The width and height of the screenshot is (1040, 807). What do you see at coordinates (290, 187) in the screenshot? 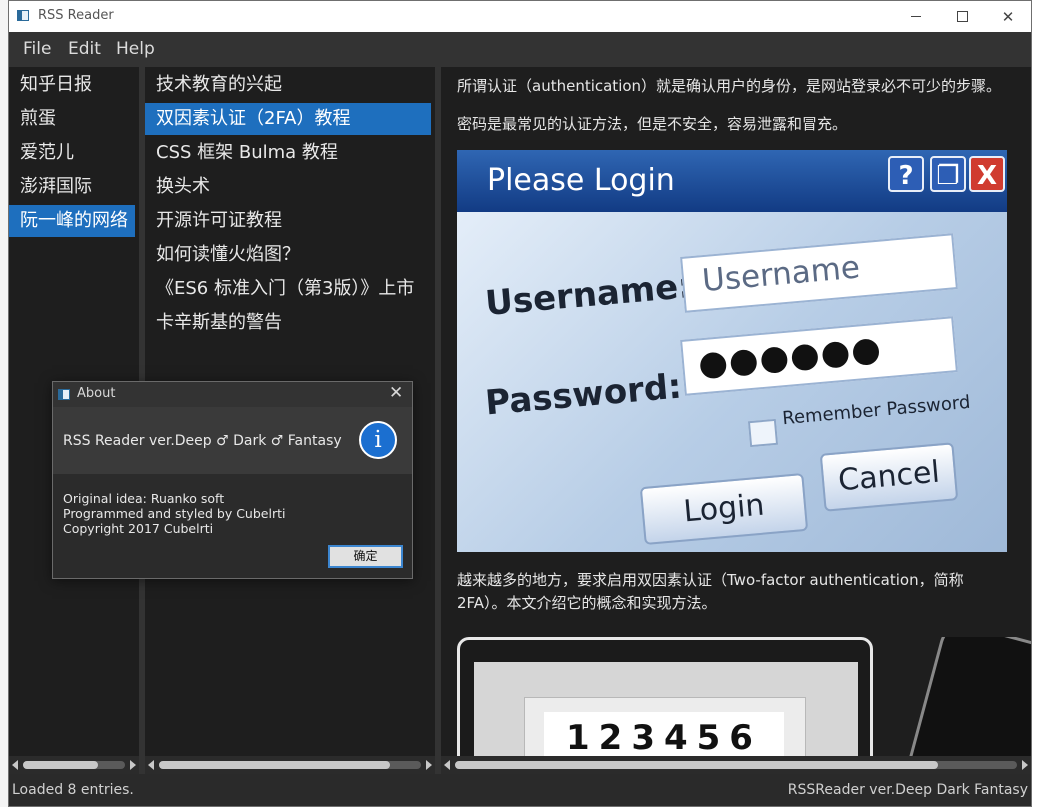
I see `article-item: 换头术` at bounding box center [290, 187].